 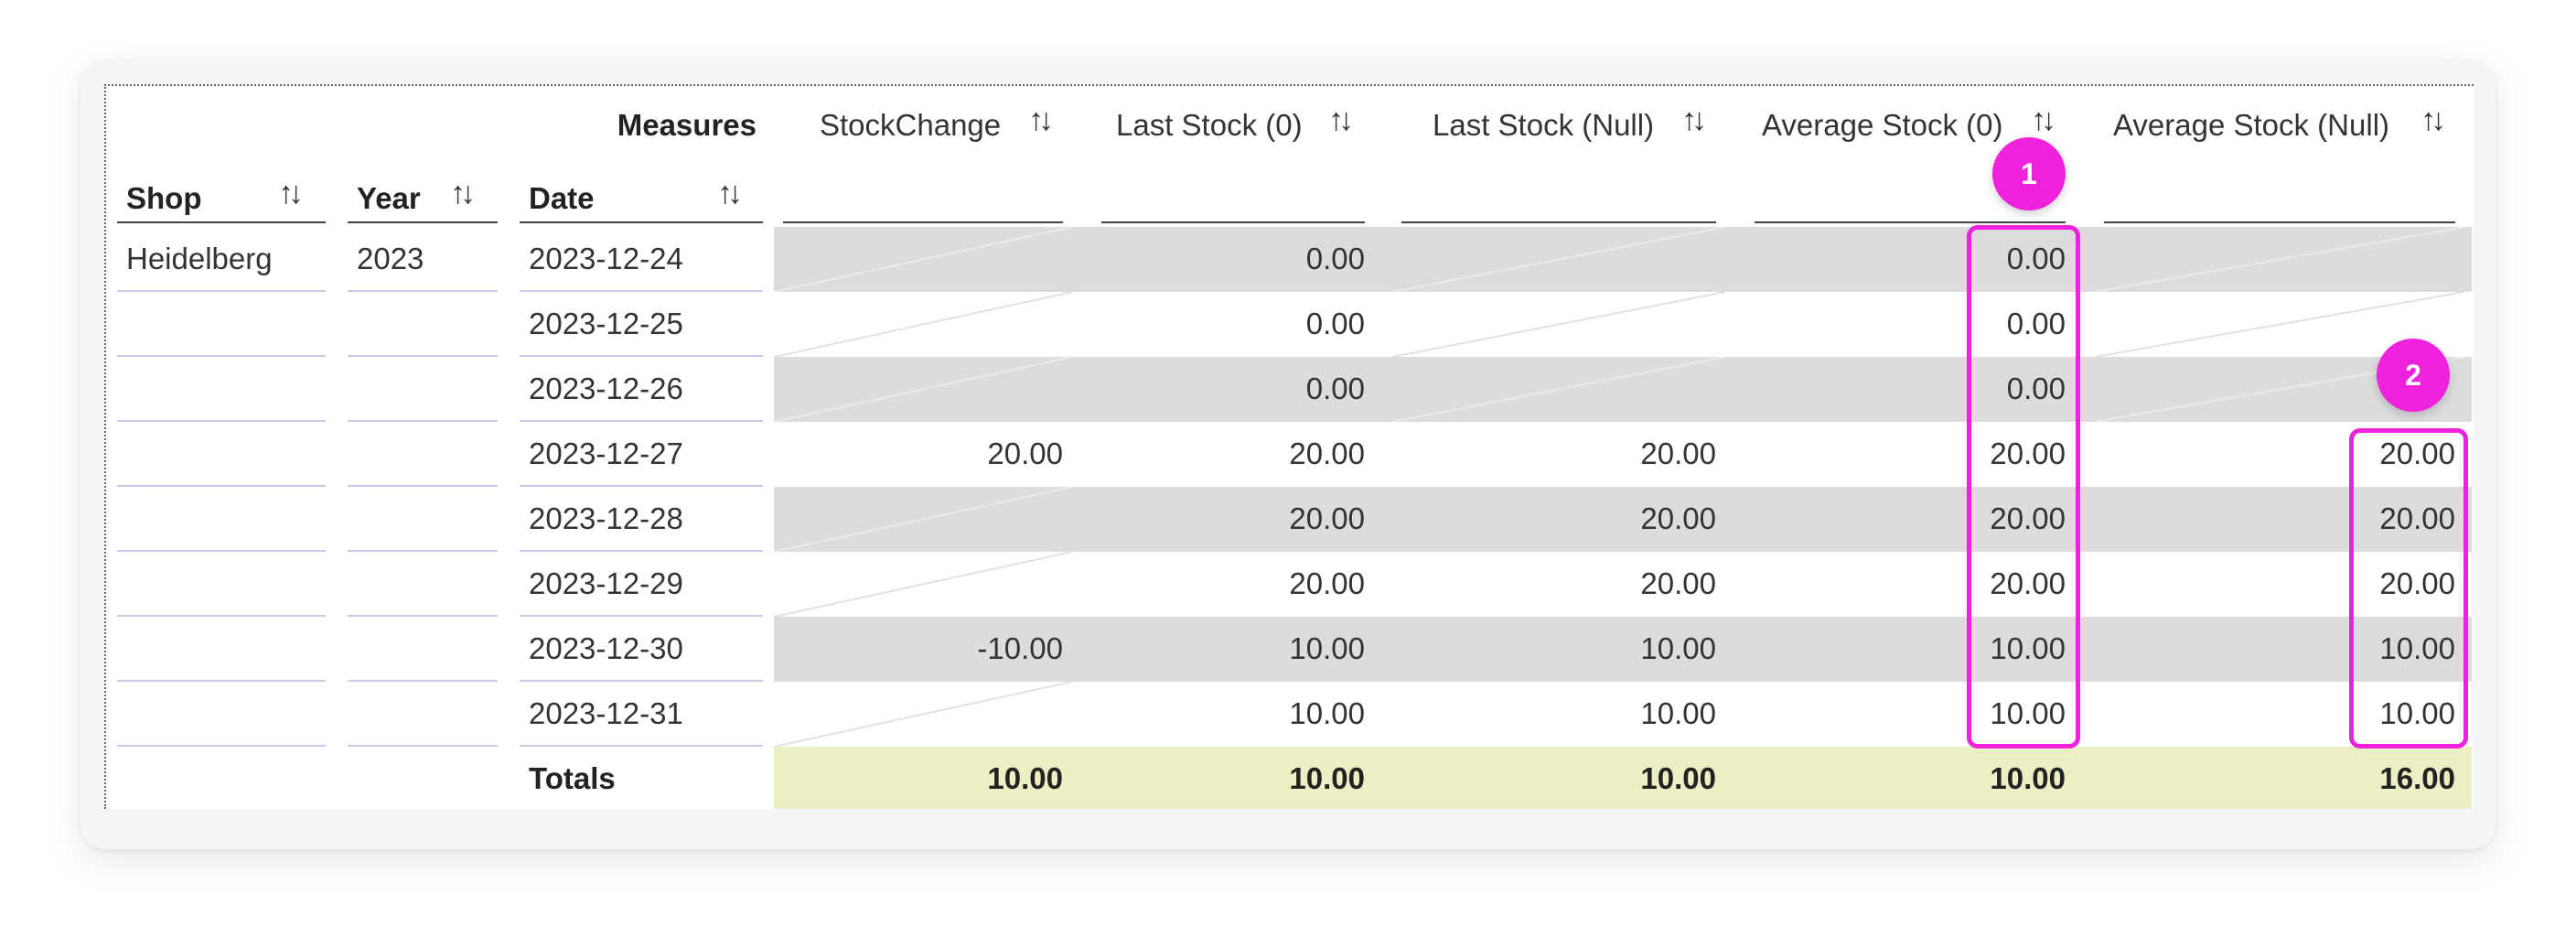 What do you see at coordinates (389, 198) in the screenshot?
I see `row-header-year: Year` at bounding box center [389, 198].